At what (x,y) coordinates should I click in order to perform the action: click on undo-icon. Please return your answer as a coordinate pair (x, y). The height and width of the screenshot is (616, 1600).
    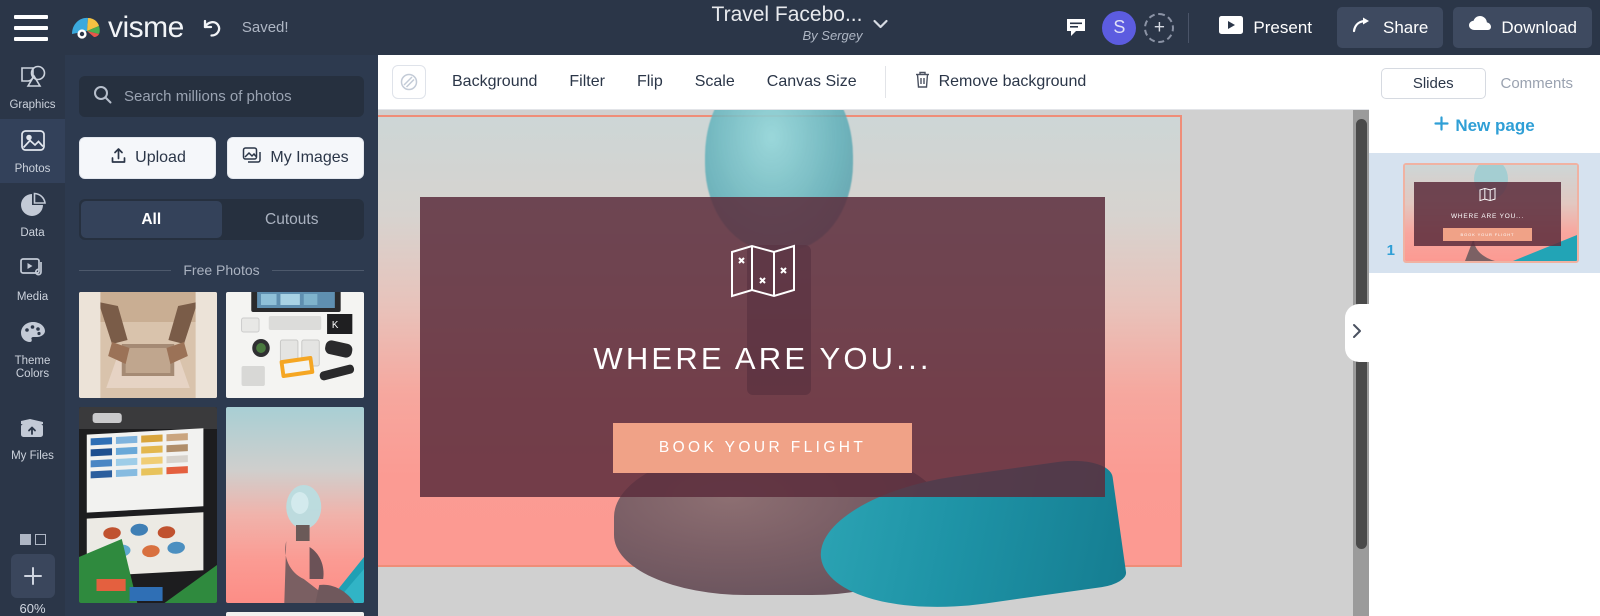
    Looking at the image, I should click on (211, 28).